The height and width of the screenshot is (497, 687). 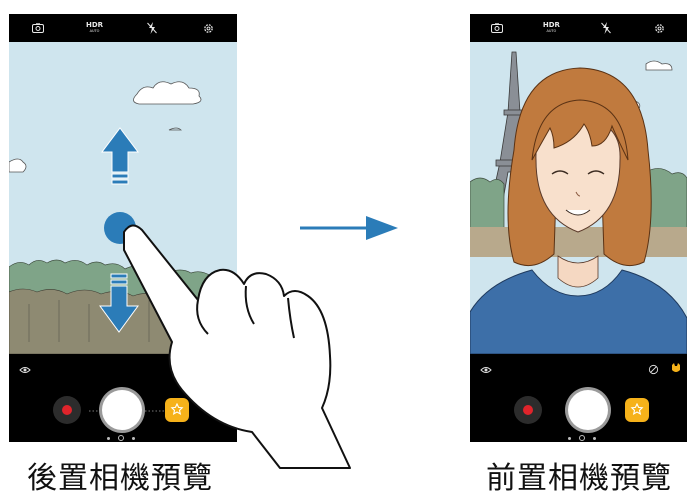 What do you see at coordinates (349, 228) in the screenshot?
I see `transition-arrow-icon` at bounding box center [349, 228].